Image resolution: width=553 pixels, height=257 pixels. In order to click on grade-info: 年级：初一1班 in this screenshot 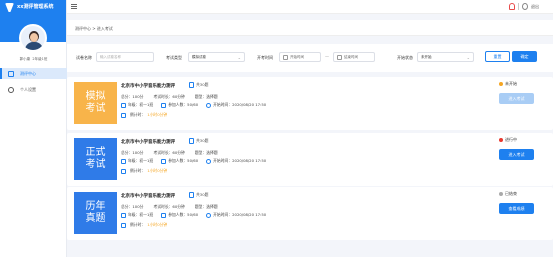, I will do `click(137, 215)`.